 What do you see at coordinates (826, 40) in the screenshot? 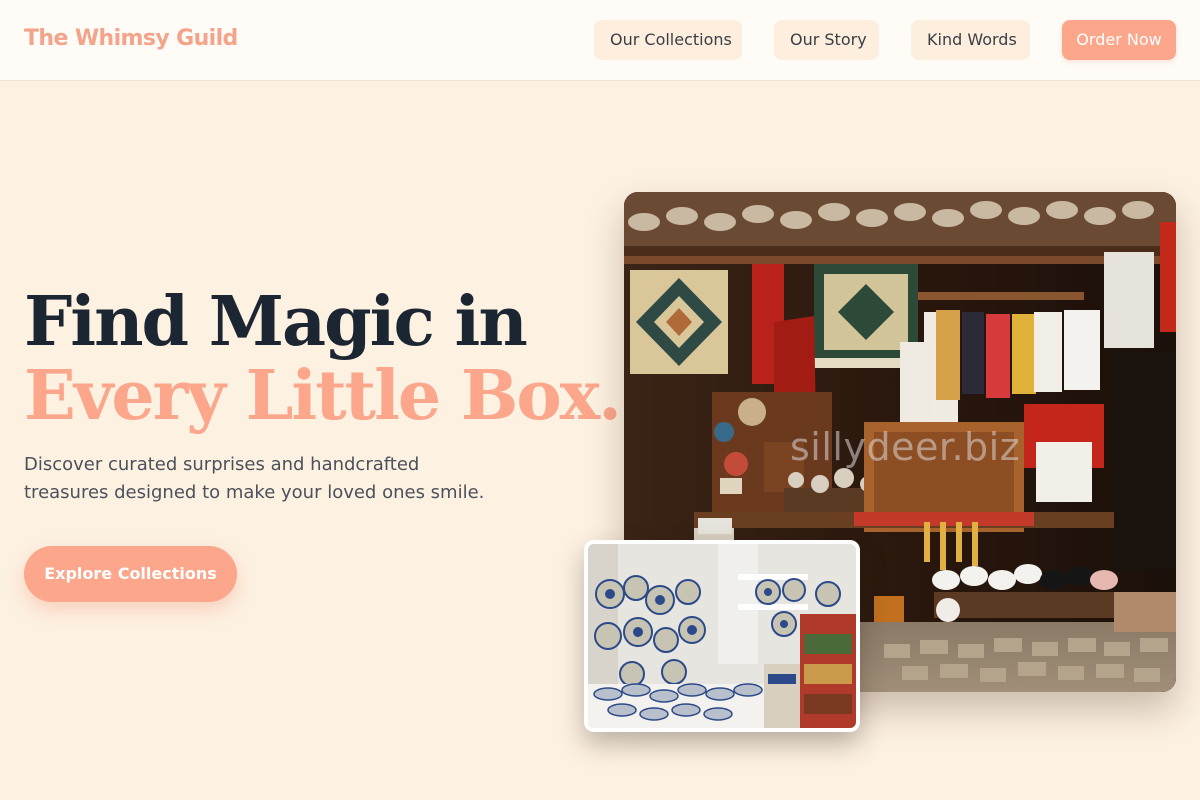
I see `nav-our-story: Our Story` at bounding box center [826, 40].